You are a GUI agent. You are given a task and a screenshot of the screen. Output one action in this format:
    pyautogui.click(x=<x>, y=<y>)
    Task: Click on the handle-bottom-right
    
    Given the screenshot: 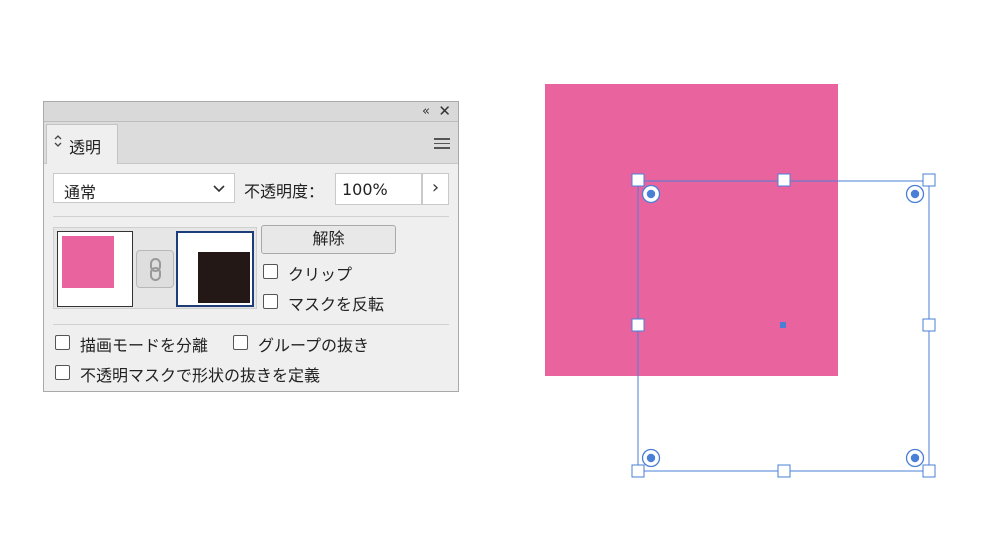 What is the action you would take?
    pyautogui.click(x=929, y=471)
    